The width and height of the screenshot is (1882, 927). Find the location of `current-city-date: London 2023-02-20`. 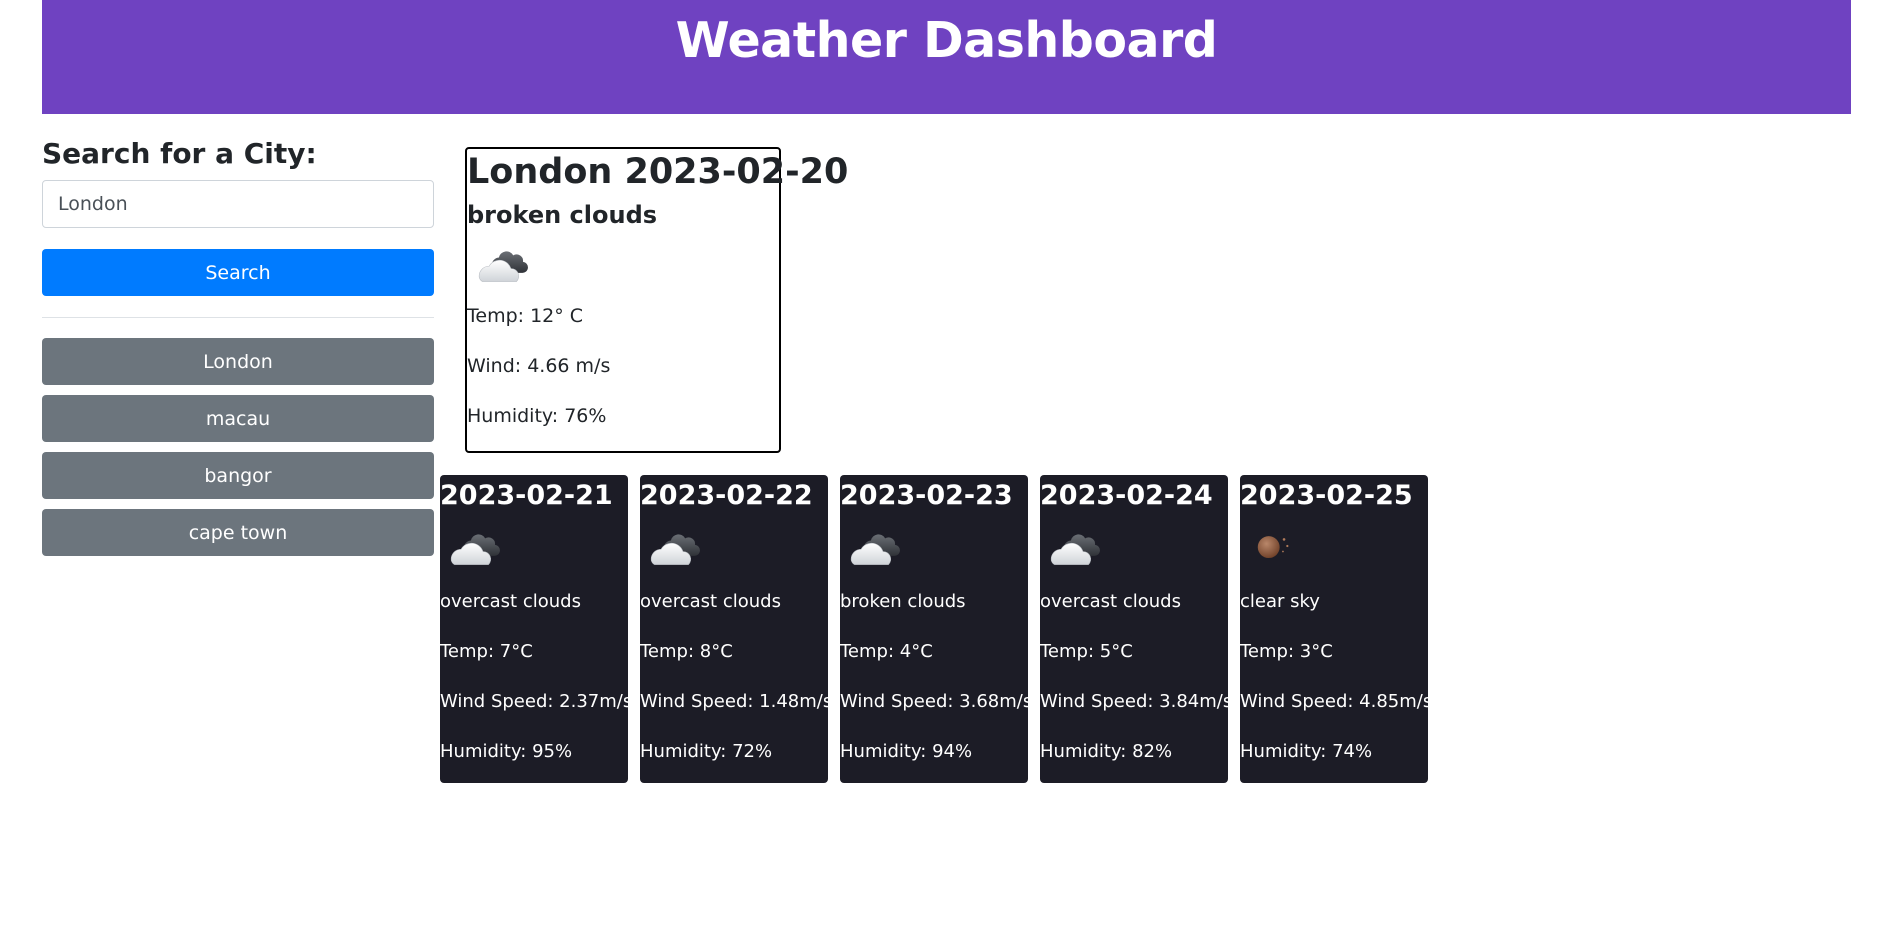

current-city-date: London 2023-02-20 is located at coordinates (658, 172).